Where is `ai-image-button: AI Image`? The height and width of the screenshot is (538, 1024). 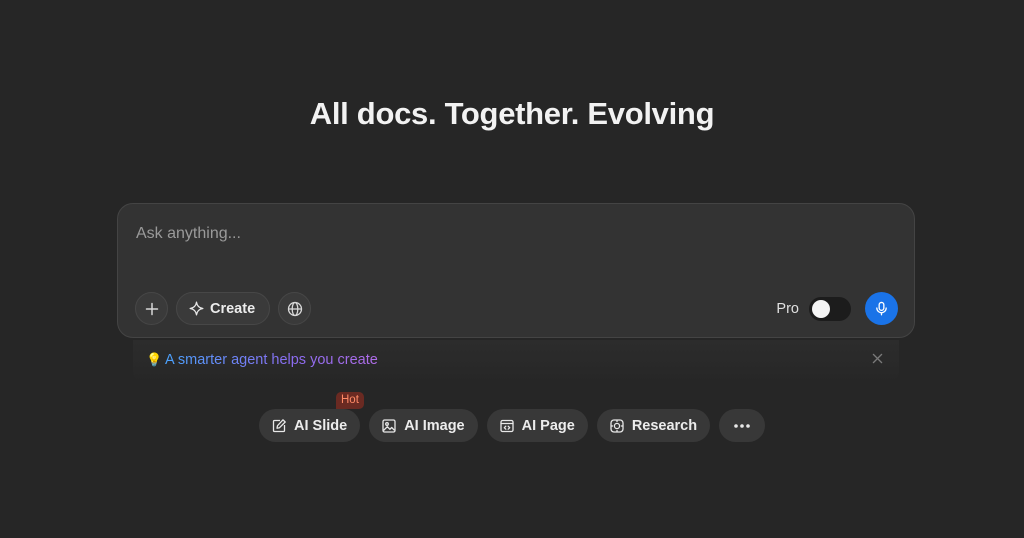 ai-image-button: AI Image is located at coordinates (423, 425).